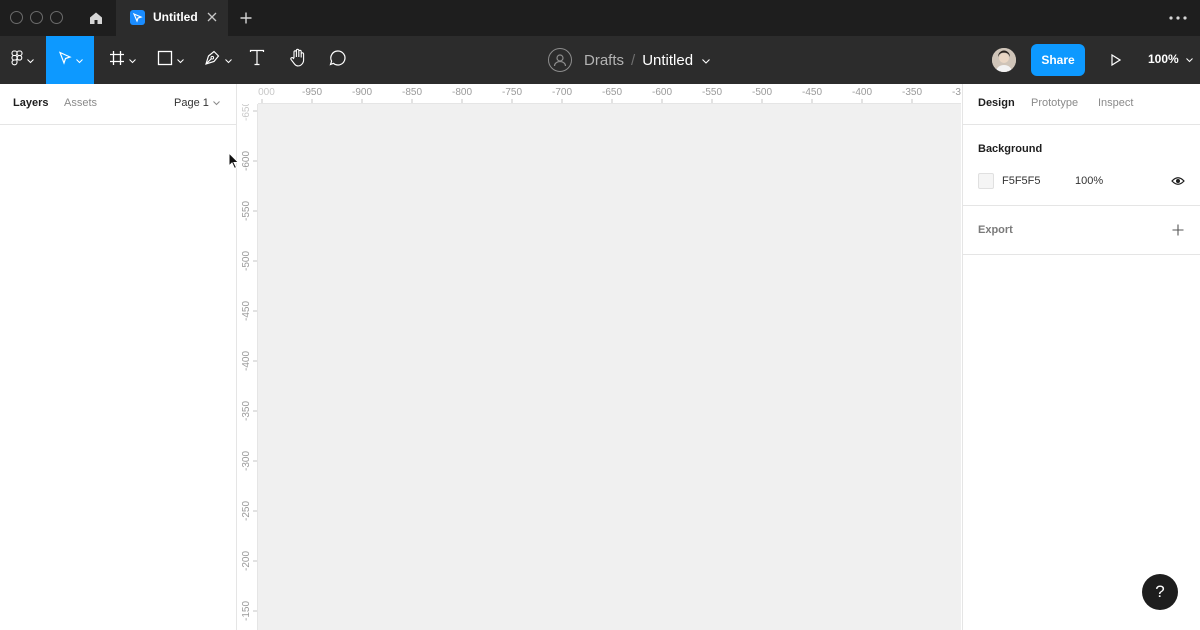 The width and height of the screenshot is (1200, 630). Describe the element at coordinates (312, 92) in the screenshot. I see `ruler-tick-label: -950` at that location.